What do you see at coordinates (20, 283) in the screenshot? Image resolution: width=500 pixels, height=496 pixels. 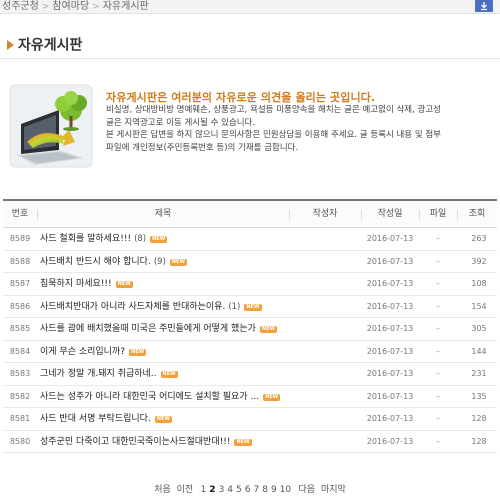 I see `post-number: 8587` at bounding box center [20, 283].